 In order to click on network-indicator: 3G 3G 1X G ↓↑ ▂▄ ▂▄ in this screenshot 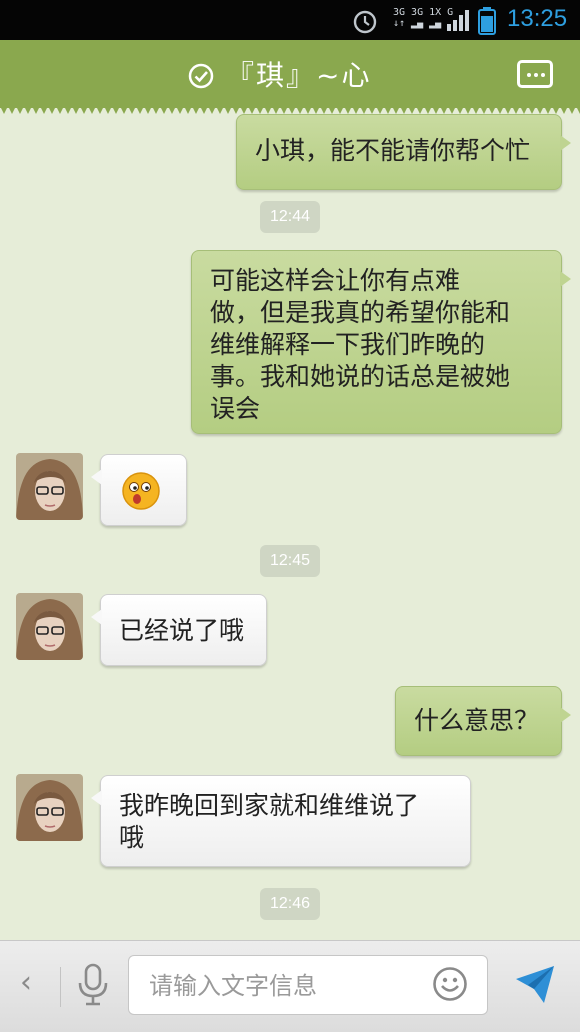, I will do `click(423, 18)`.